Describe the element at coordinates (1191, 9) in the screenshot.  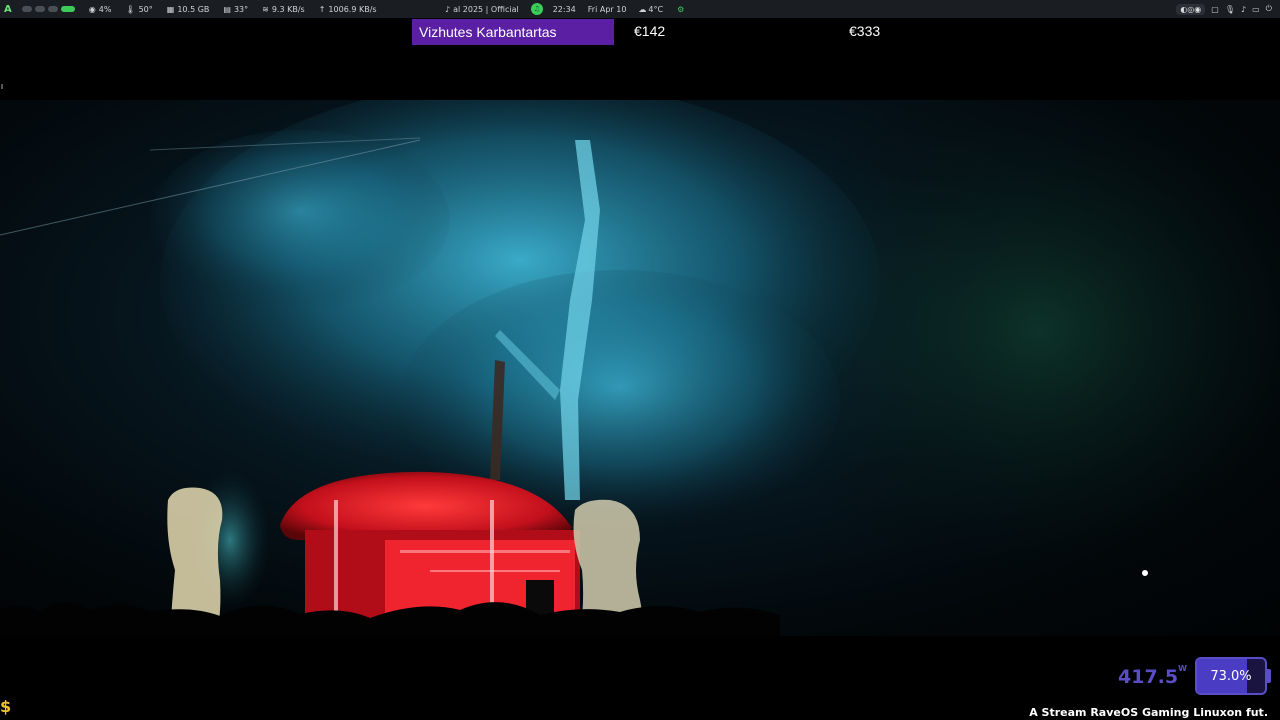
I see `tray-apps-icon: ◐◎◉` at that location.